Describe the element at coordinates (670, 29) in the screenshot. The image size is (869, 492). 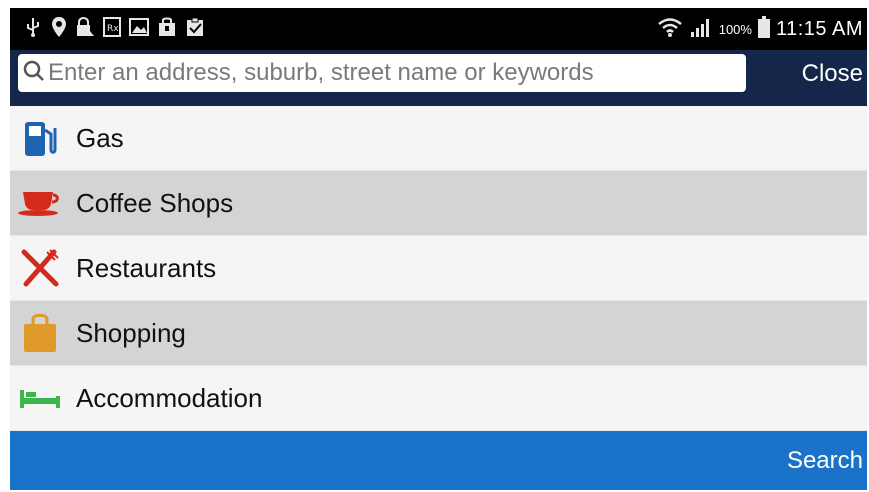
I see `wifi-icon` at that location.